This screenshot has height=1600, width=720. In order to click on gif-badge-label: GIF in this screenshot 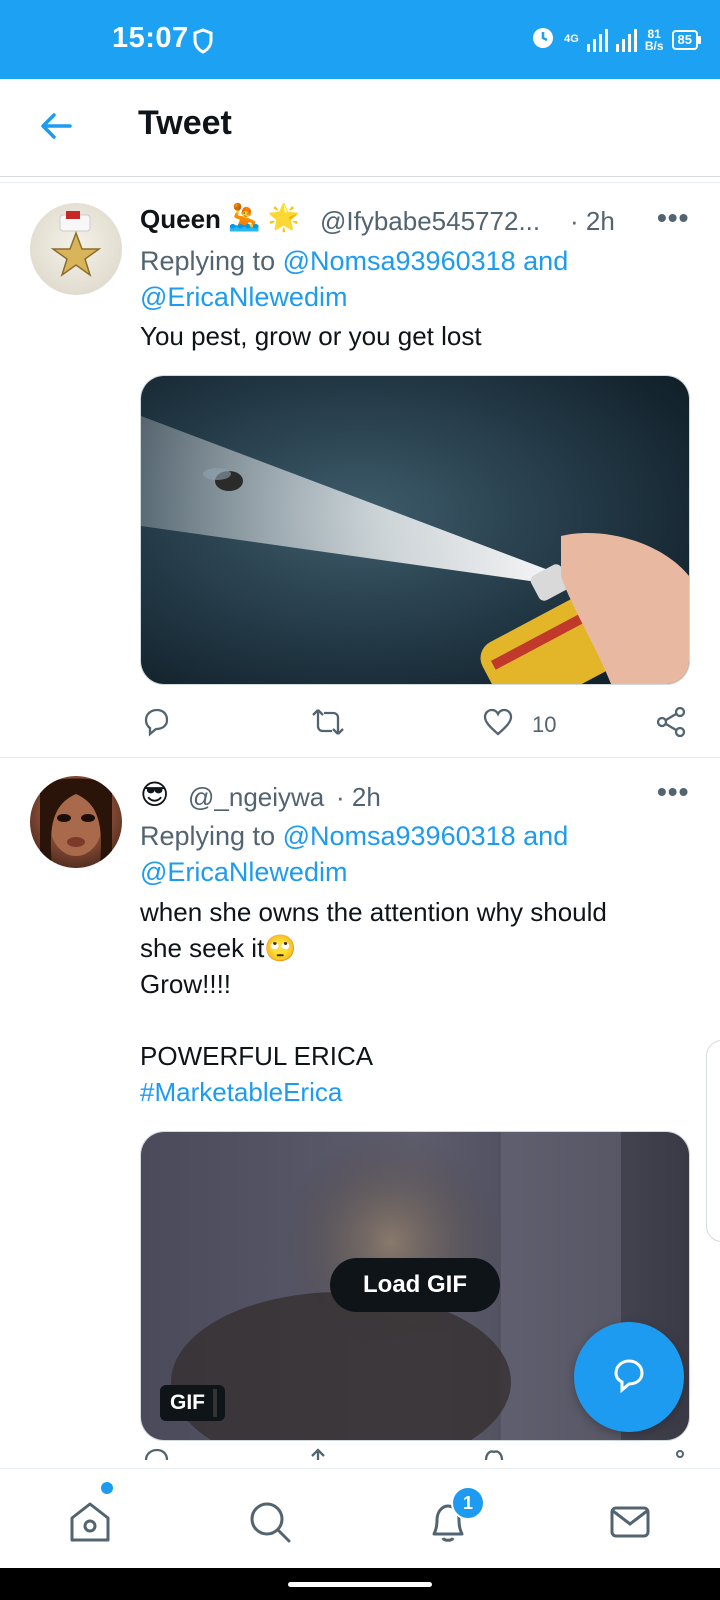, I will do `click(187, 1402)`.